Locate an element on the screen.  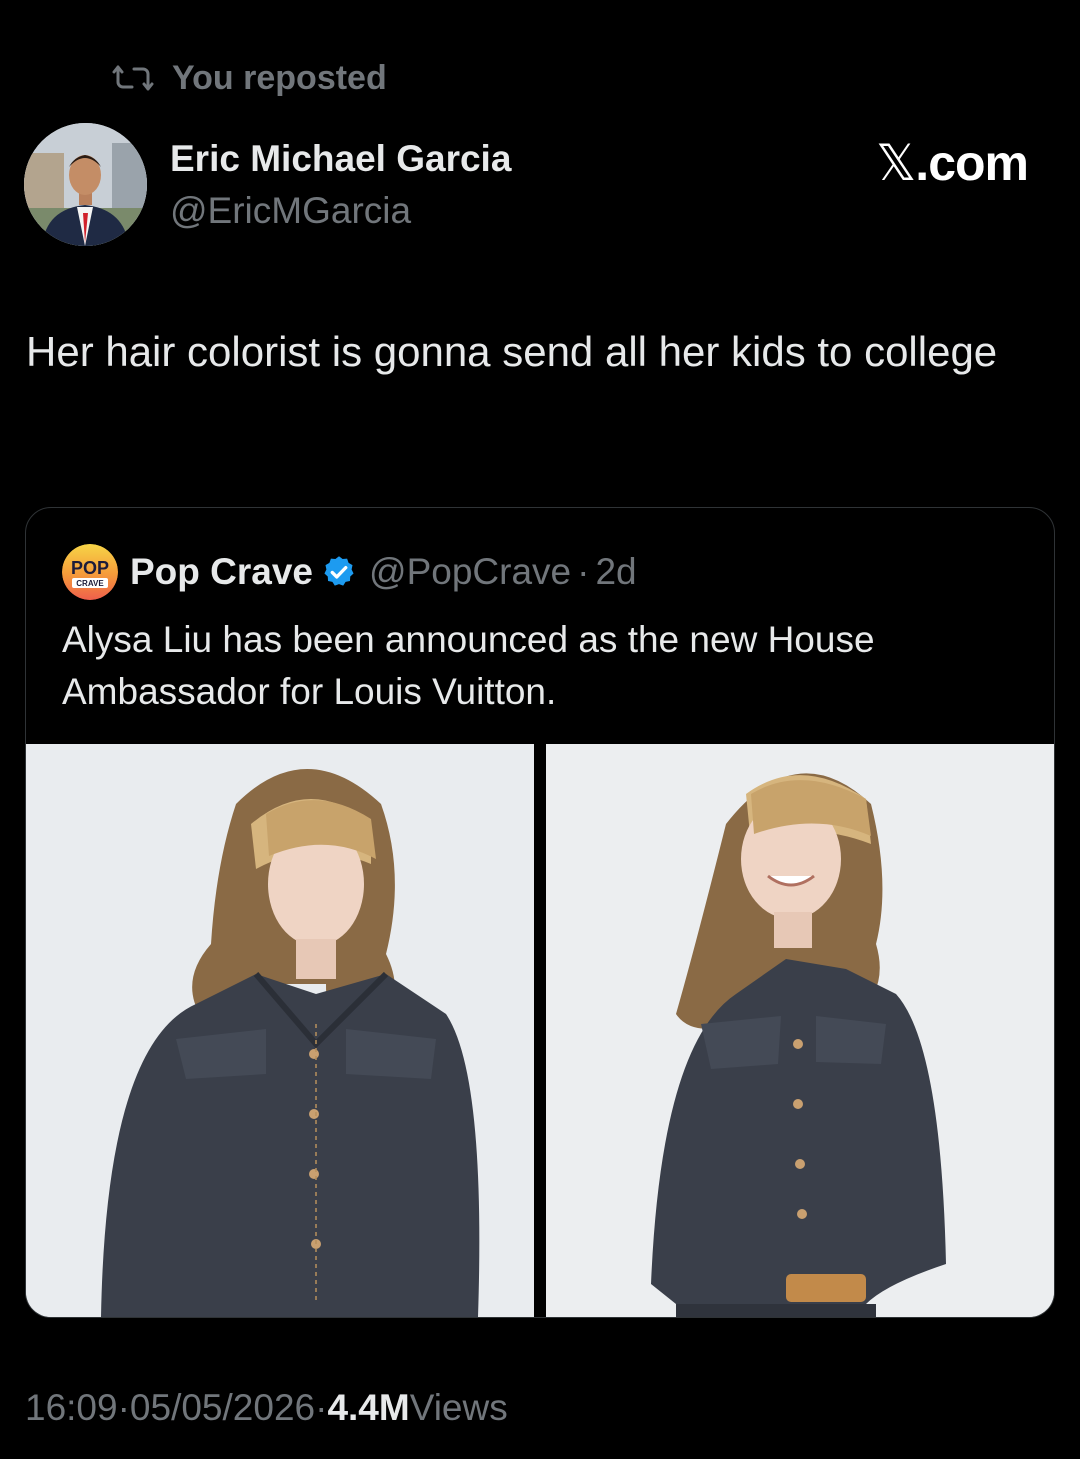
quoted-author-handle: @PopCrave is located at coordinates (470, 572).